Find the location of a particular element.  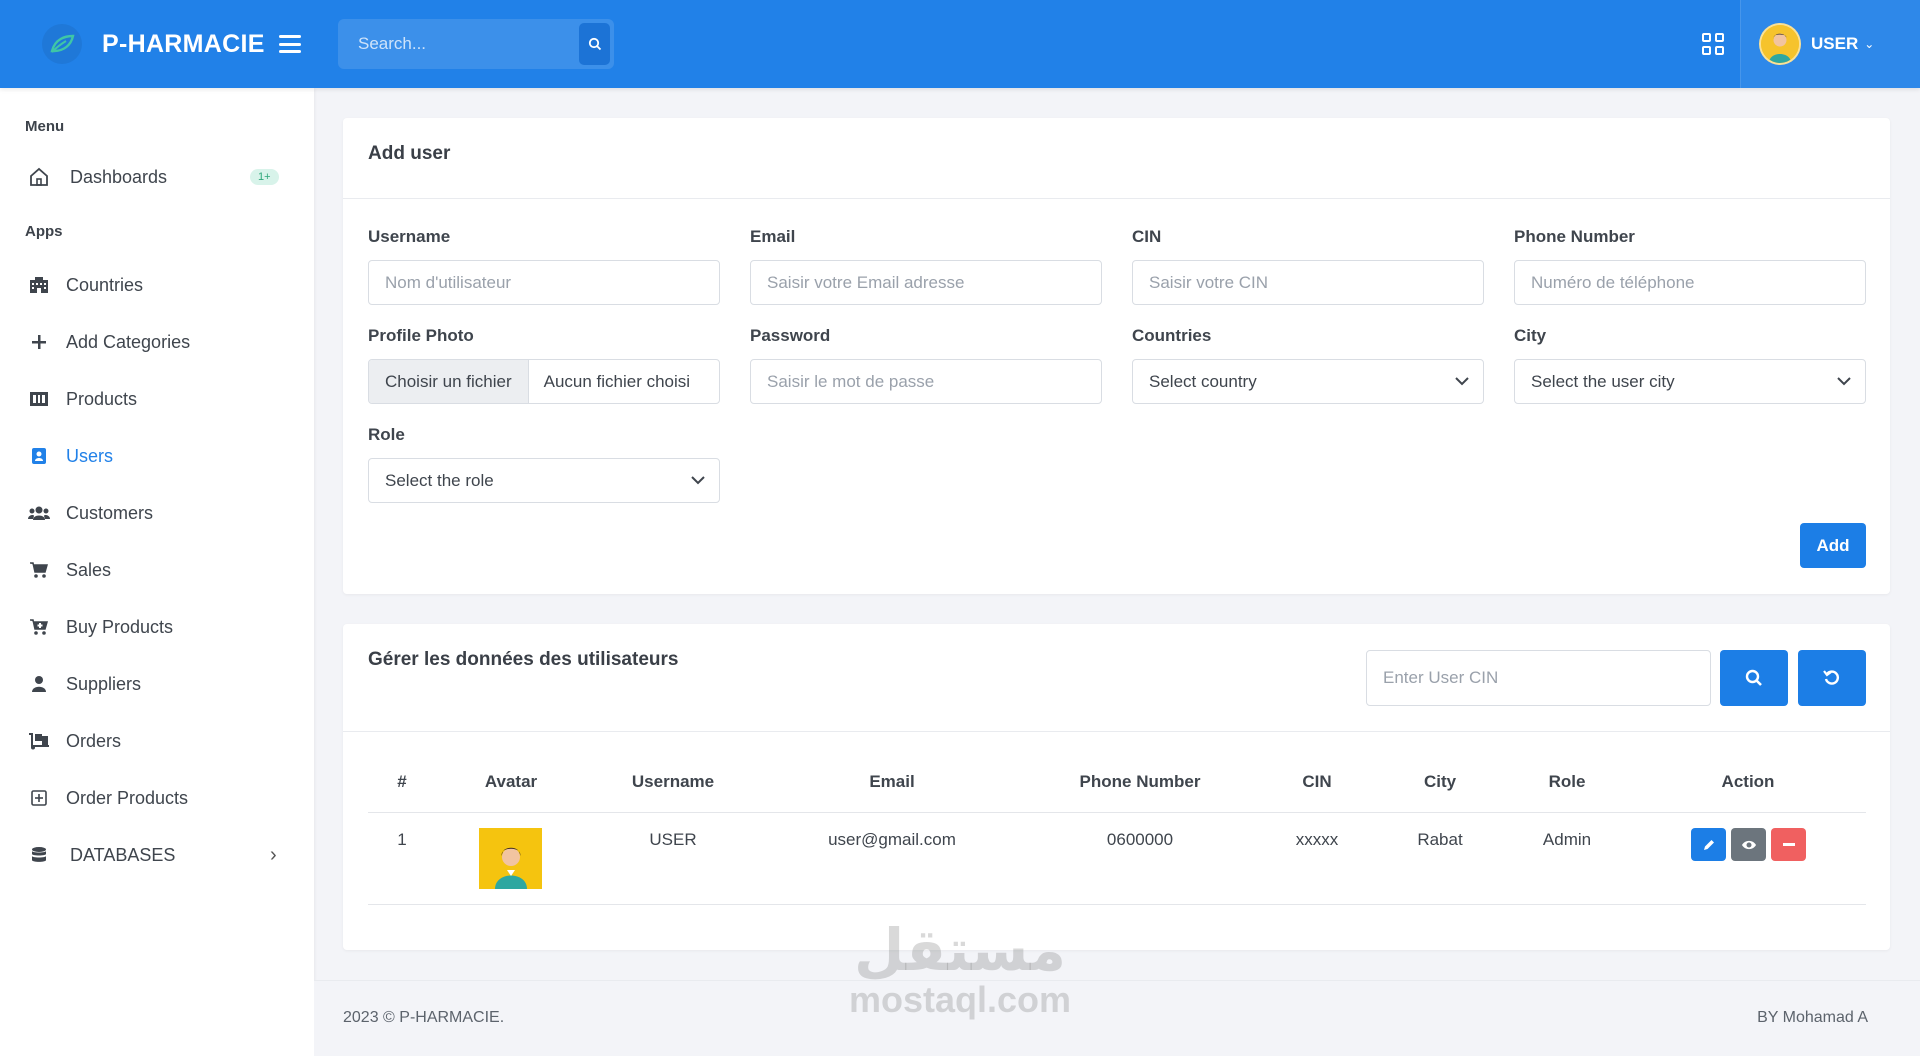

dolly-icon is located at coordinates (39, 741).